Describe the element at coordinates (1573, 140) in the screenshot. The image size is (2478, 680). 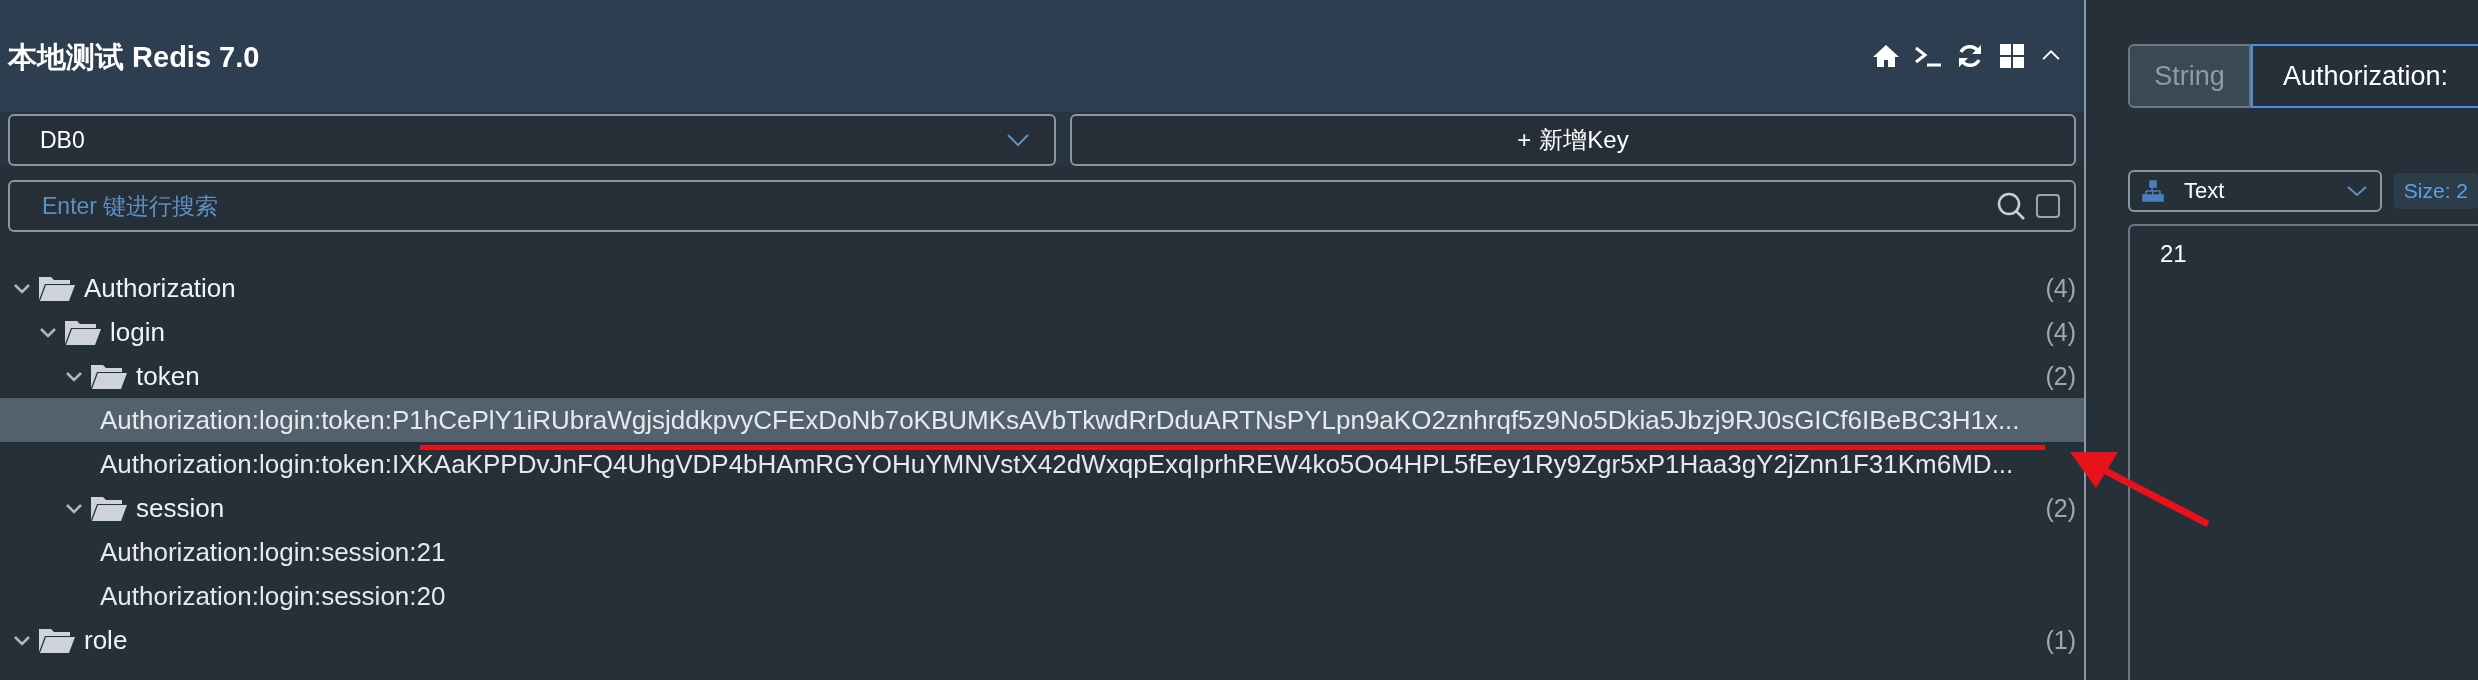
I see `add-key-button: + 新增Key` at that location.